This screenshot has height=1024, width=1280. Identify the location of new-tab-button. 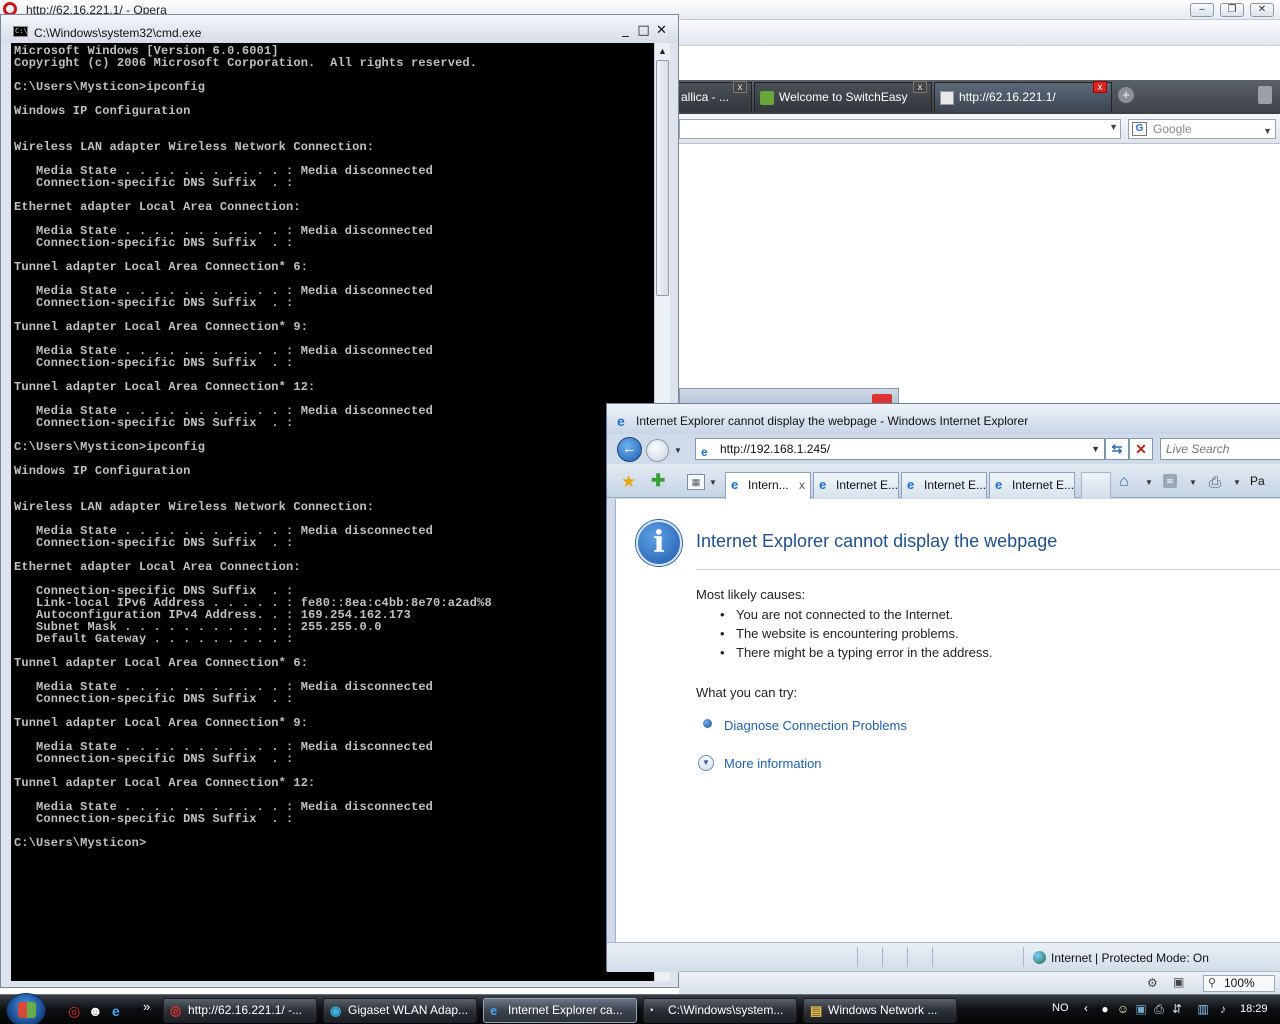
(1096, 485).